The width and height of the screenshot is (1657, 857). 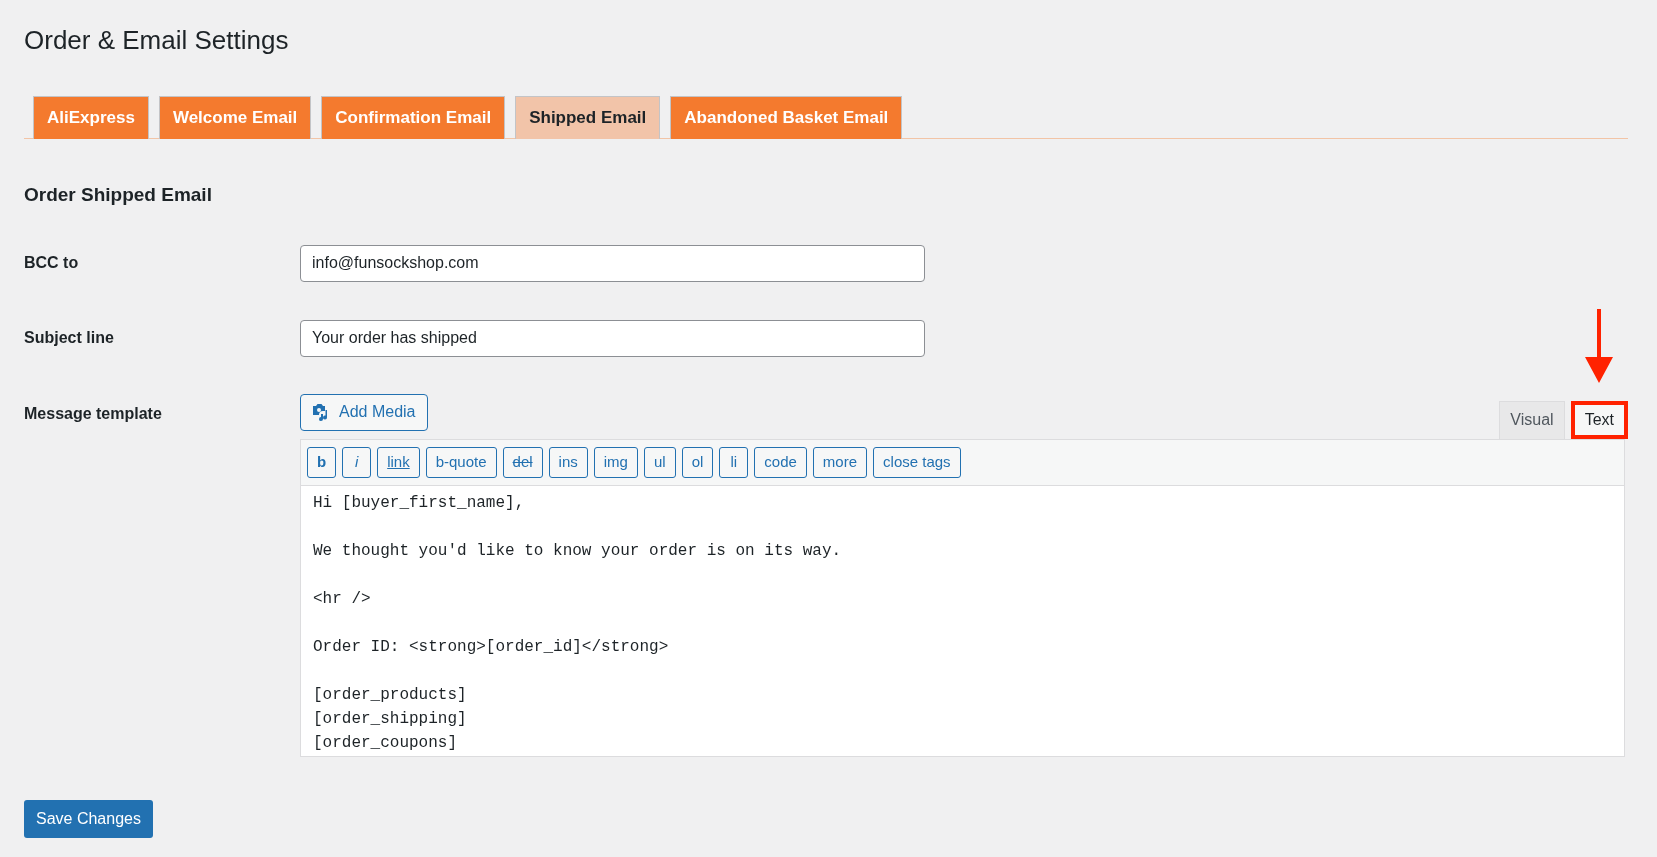 What do you see at coordinates (364, 412) in the screenshot?
I see `add-media-button: Add Media` at bounding box center [364, 412].